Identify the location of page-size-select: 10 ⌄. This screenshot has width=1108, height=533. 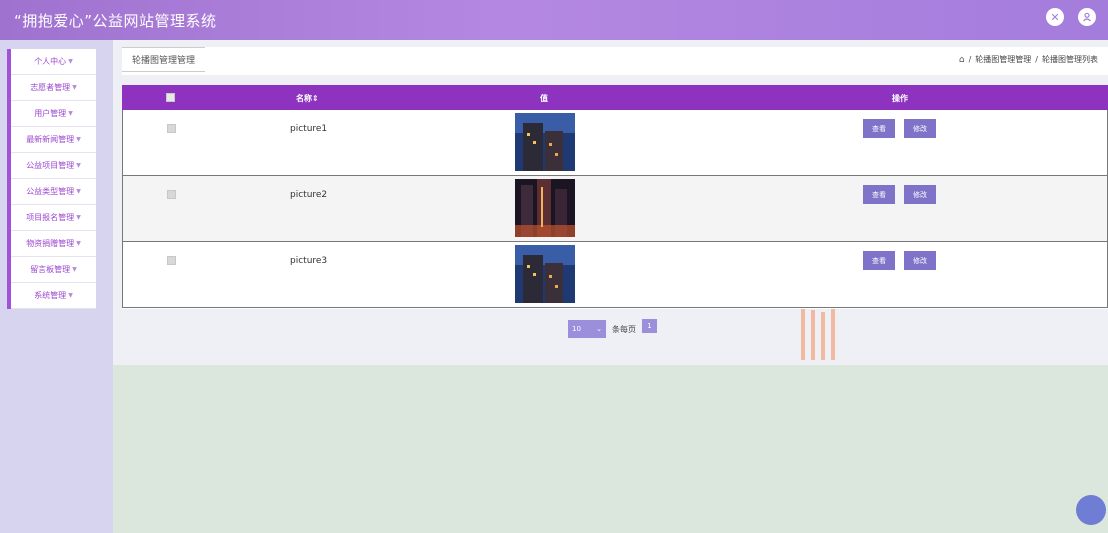
(587, 329).